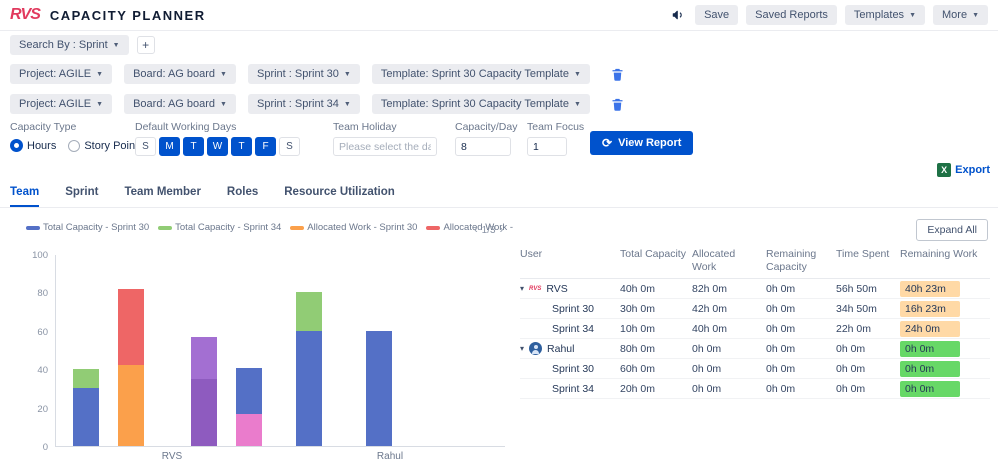 This screenshot has height=461, width=998. I want to click on team-holiday-input, so click(385, 146).